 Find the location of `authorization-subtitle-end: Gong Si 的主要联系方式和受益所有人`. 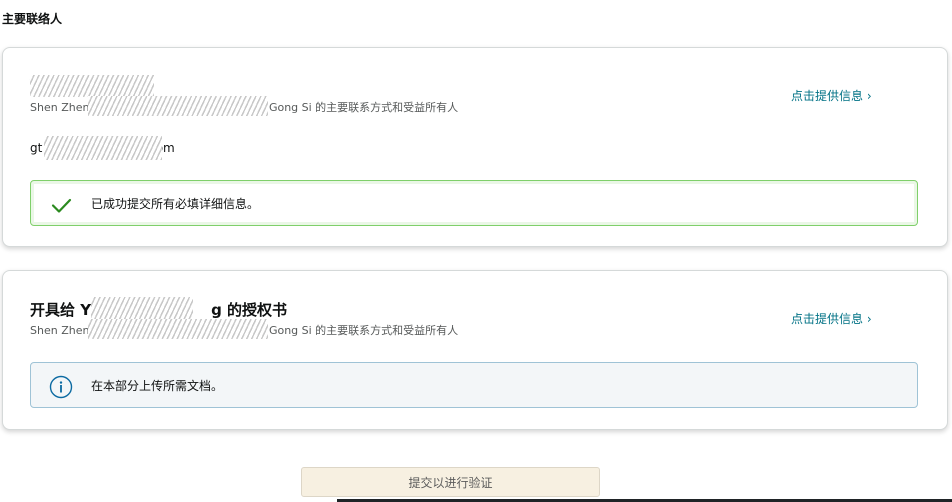

authorization-subtitle-end: Gong Si 的主要联系方式和受益所有人 is located at coordinates (363, 330).